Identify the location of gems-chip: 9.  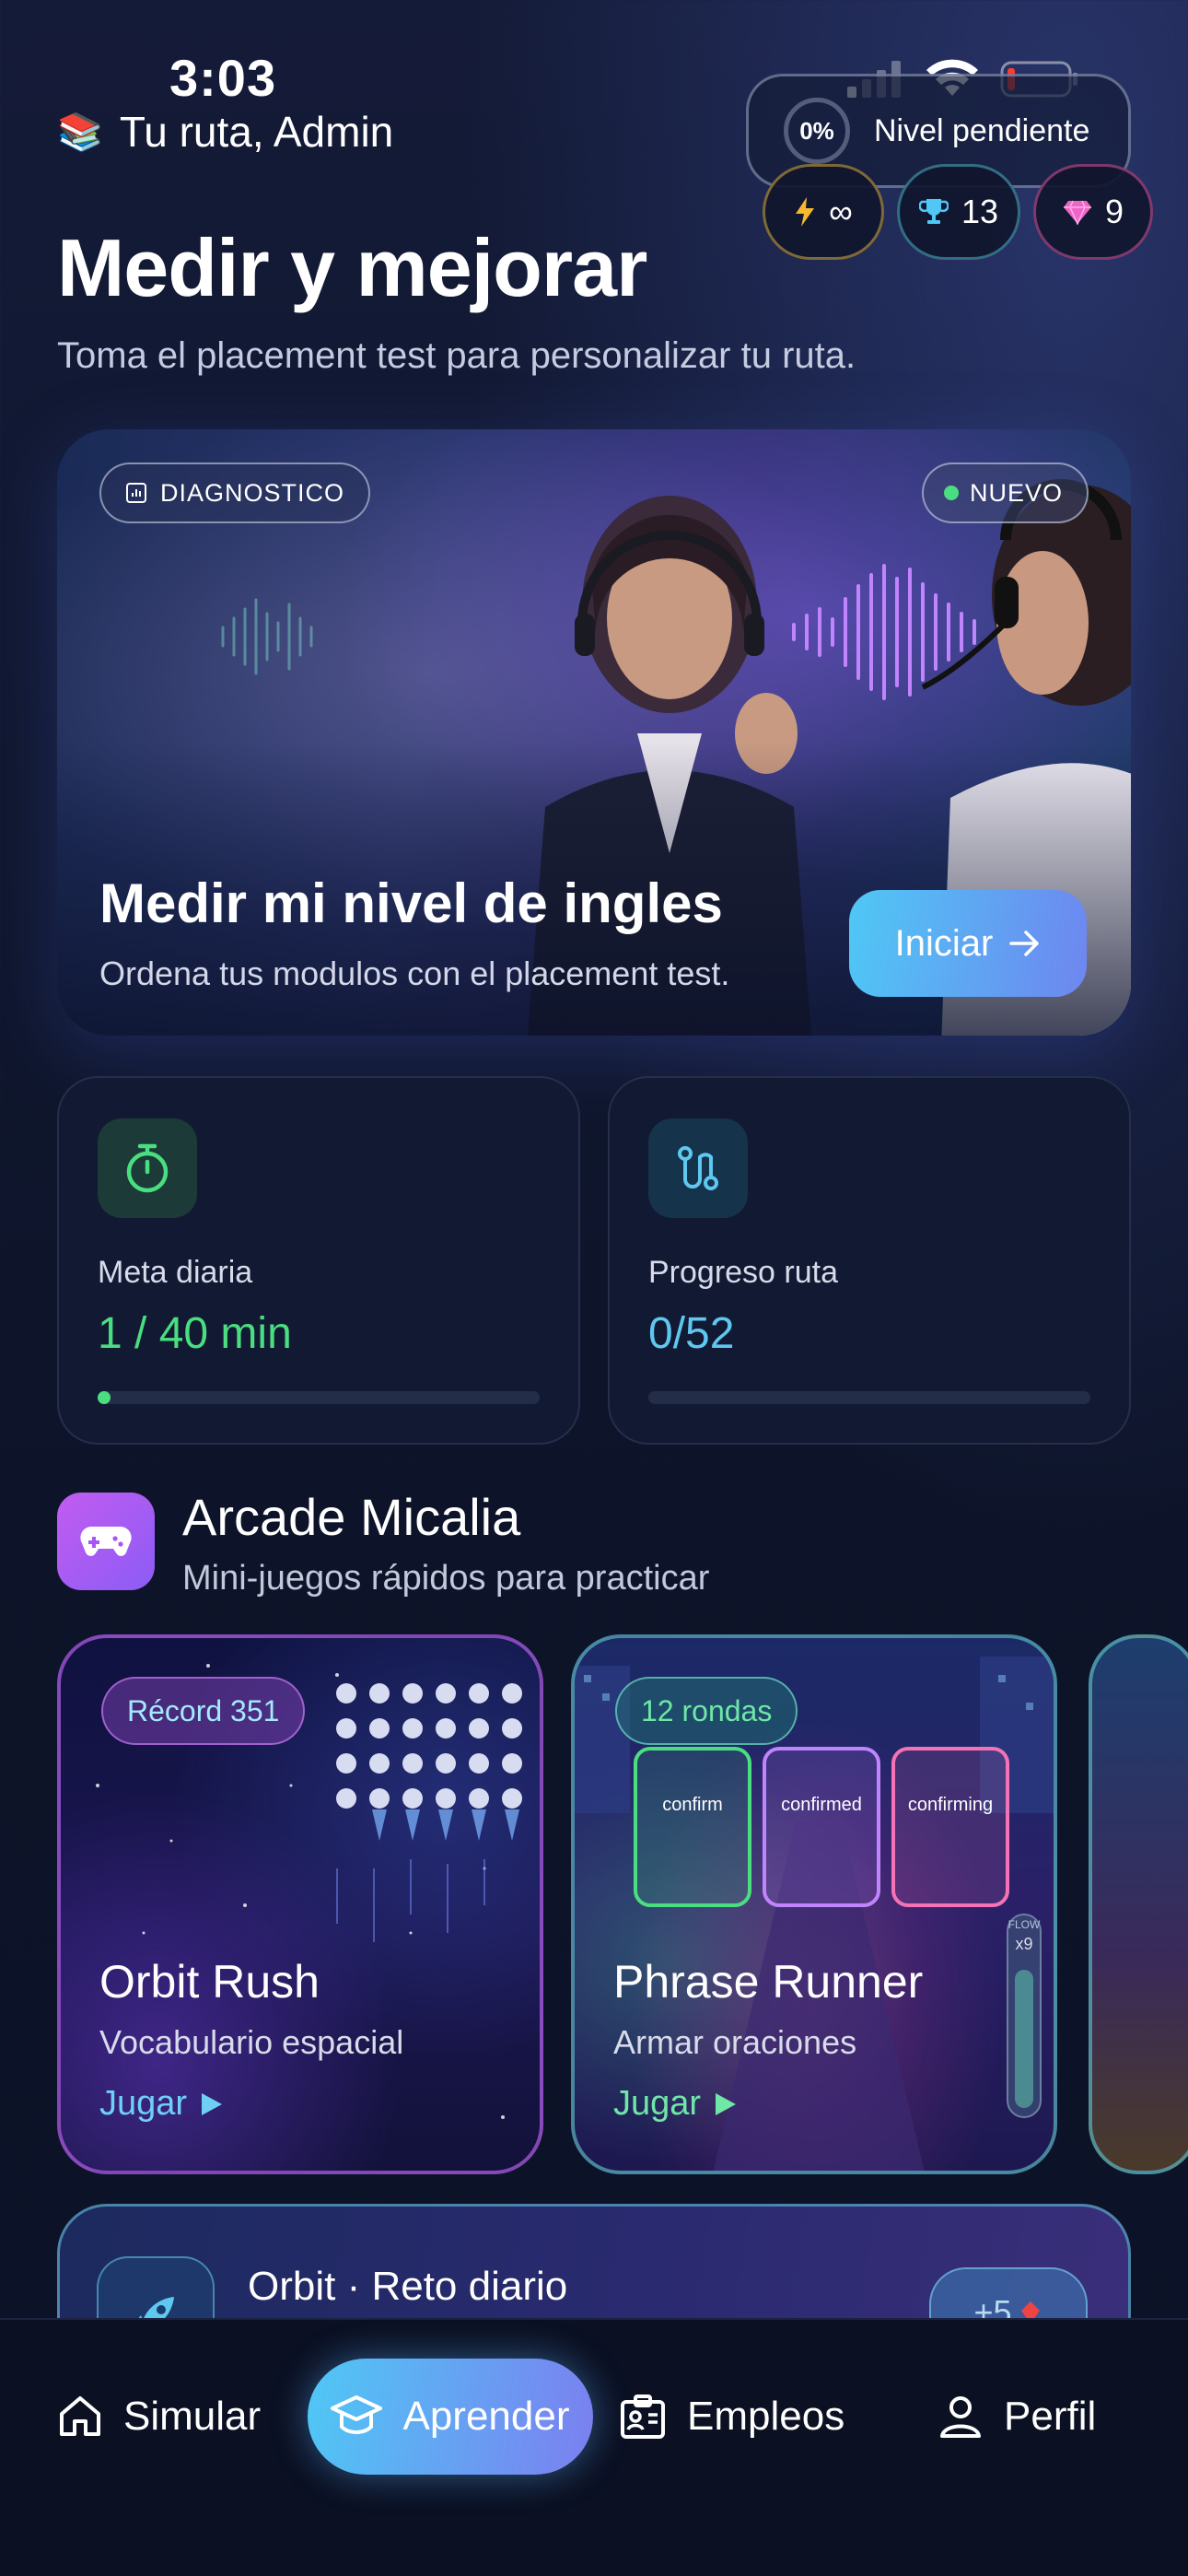
(1093, 212).